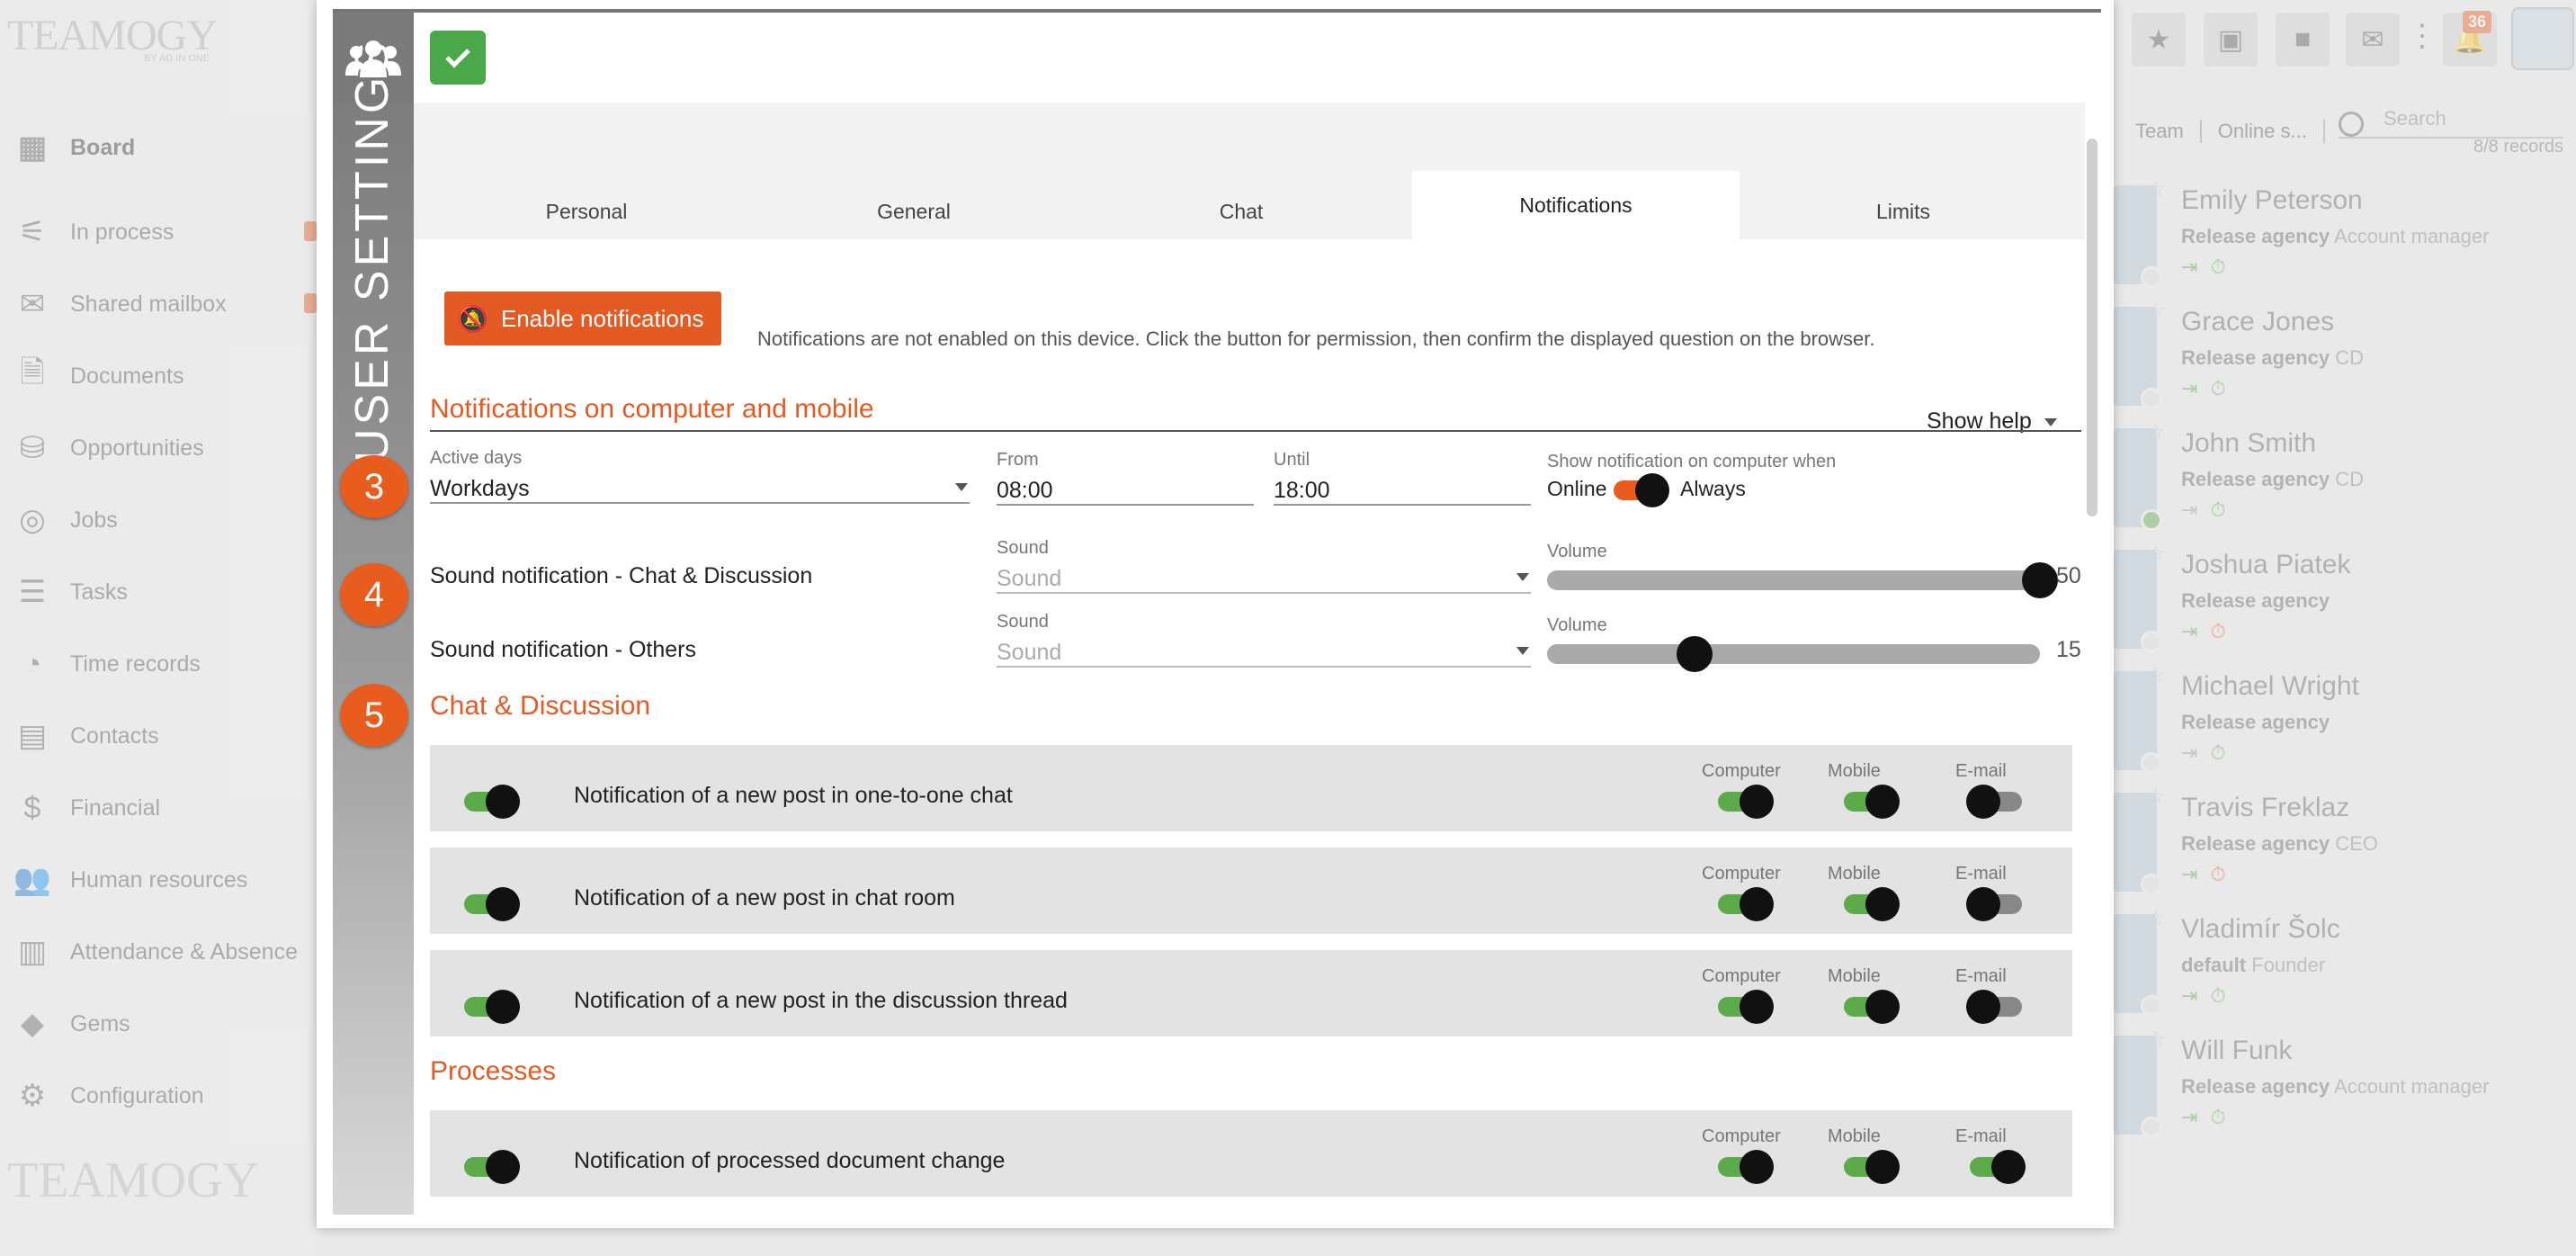 This screenshot has width=2576, height=1256. Describe the element at coordinates (2159, 40) in the screenshot. I see `star-icon: ★` at that location.